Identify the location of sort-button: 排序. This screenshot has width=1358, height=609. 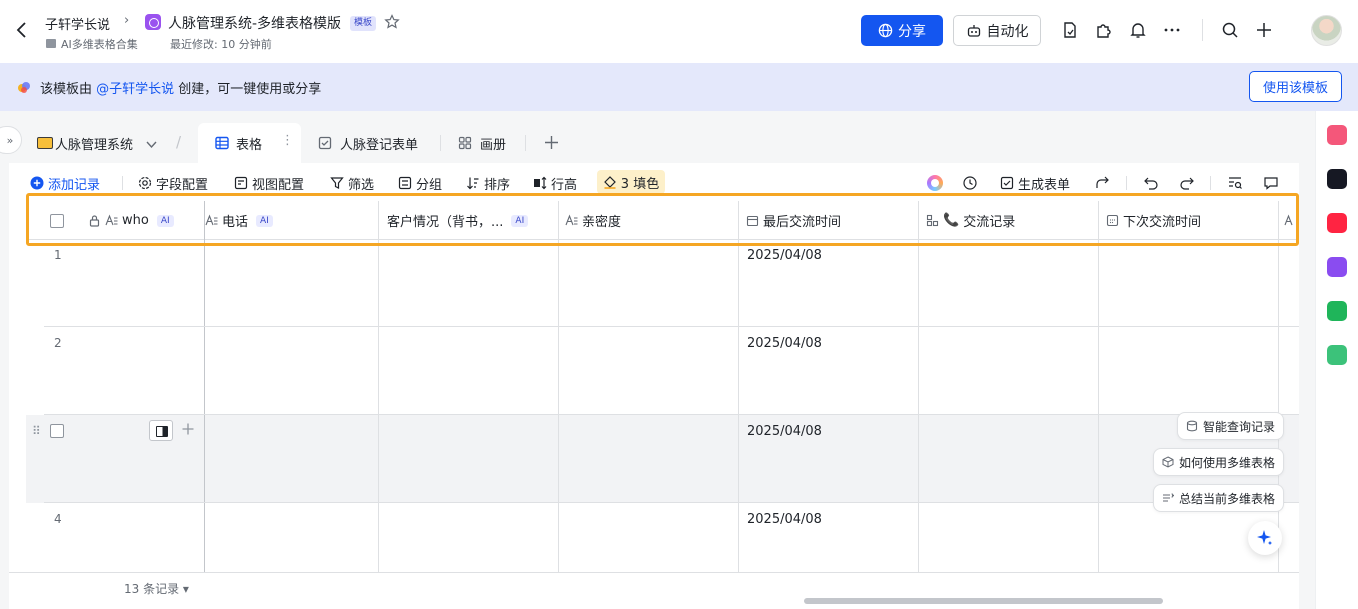
(488, 183).